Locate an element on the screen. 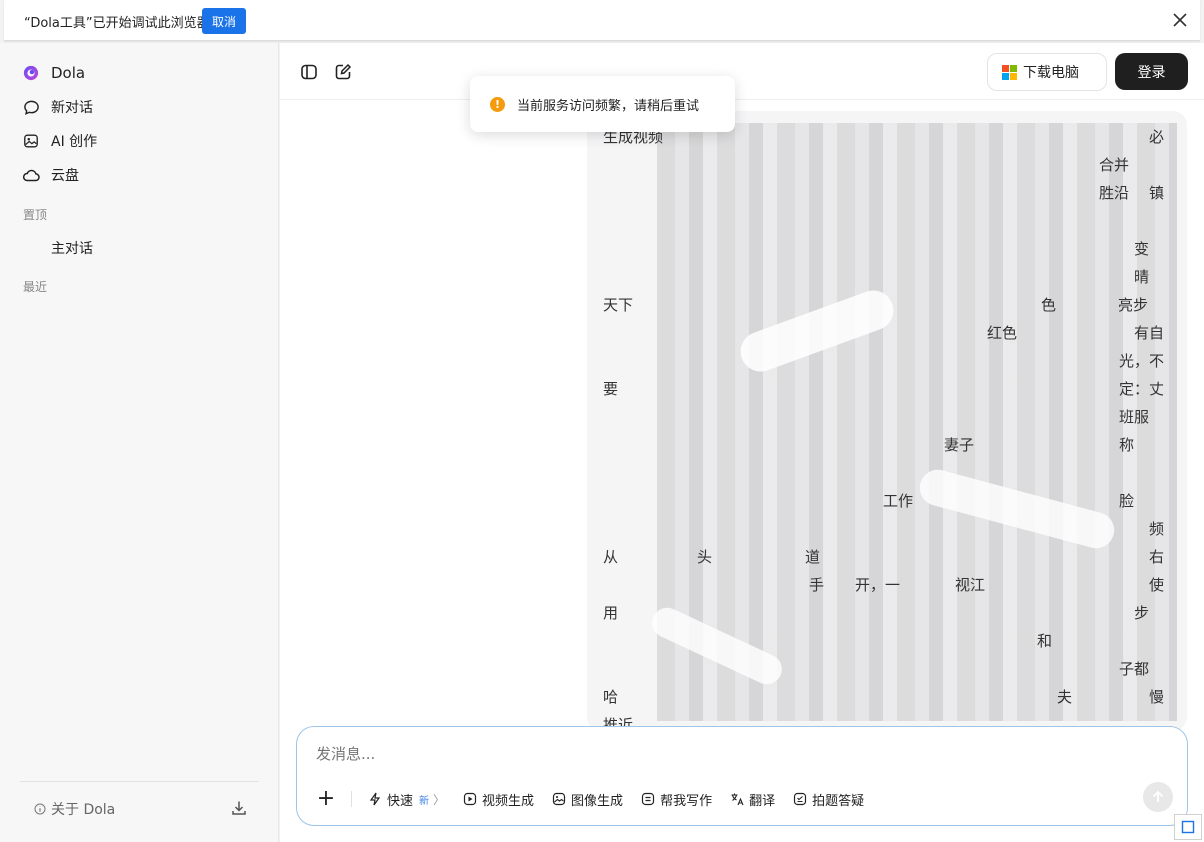 This screenshot has width=1204, height=842. message-fragment: 脸 is located at coordinates (1127, 501).